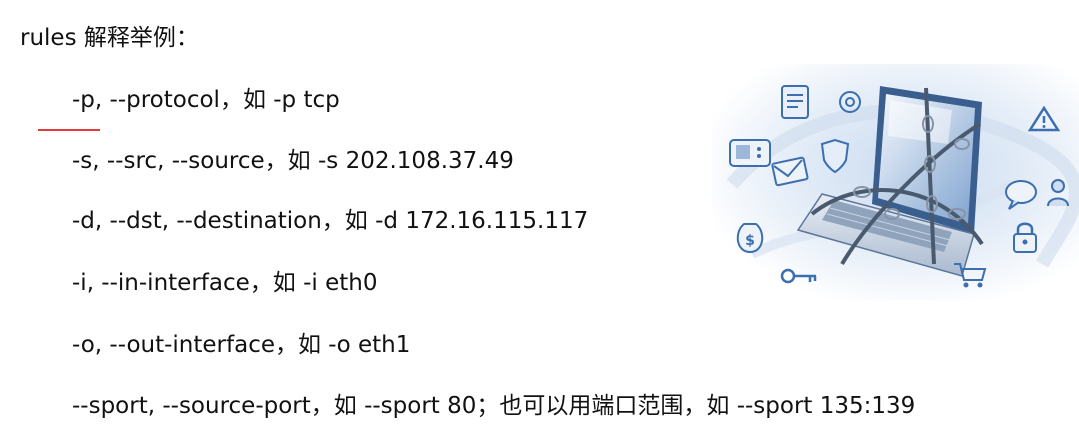  I want to click on rule-source: -s, --src, --source，如 -s 202.108.37.49, so click(293, 161).